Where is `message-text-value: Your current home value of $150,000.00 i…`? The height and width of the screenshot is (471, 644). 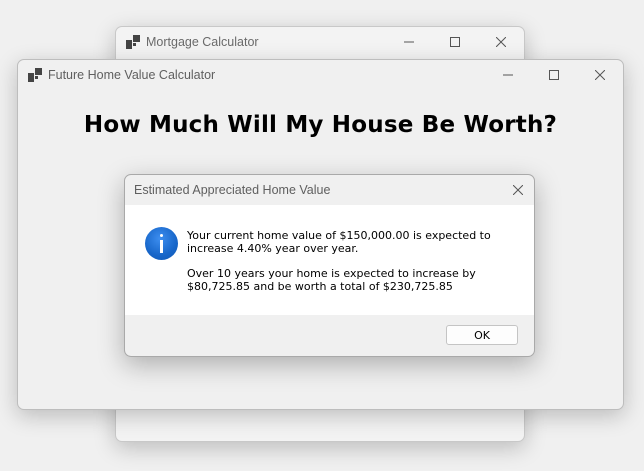 message-text-value: Your current home value of $150,000.00 i… is located at coordinates (339, 242).